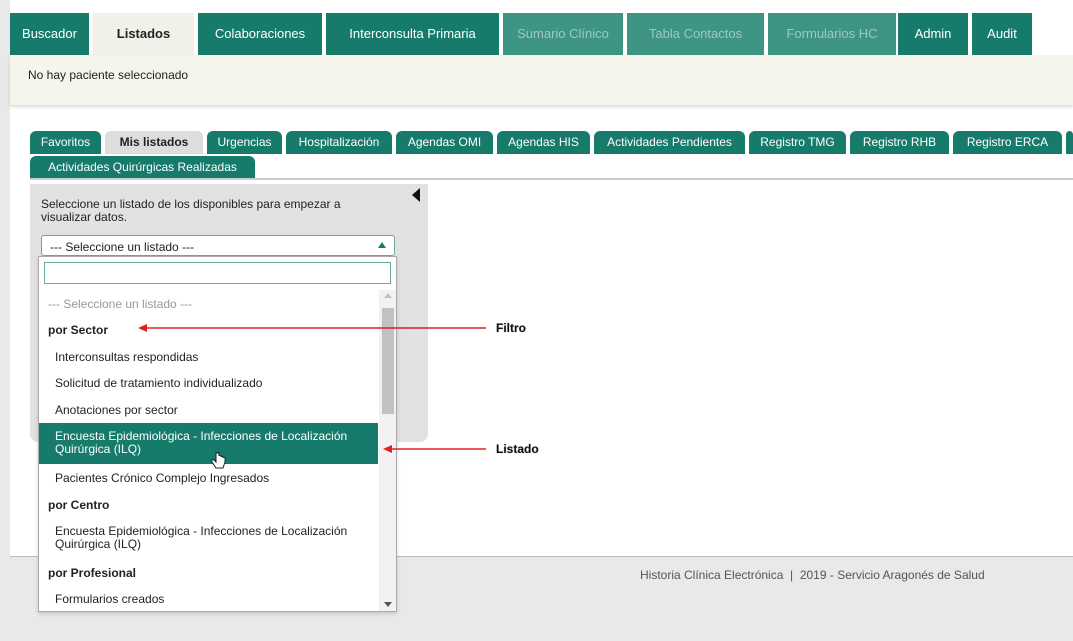 The width and height of the screenshot is (1073, 641). I want to click on arrow-listado-head, so click(387, 449).